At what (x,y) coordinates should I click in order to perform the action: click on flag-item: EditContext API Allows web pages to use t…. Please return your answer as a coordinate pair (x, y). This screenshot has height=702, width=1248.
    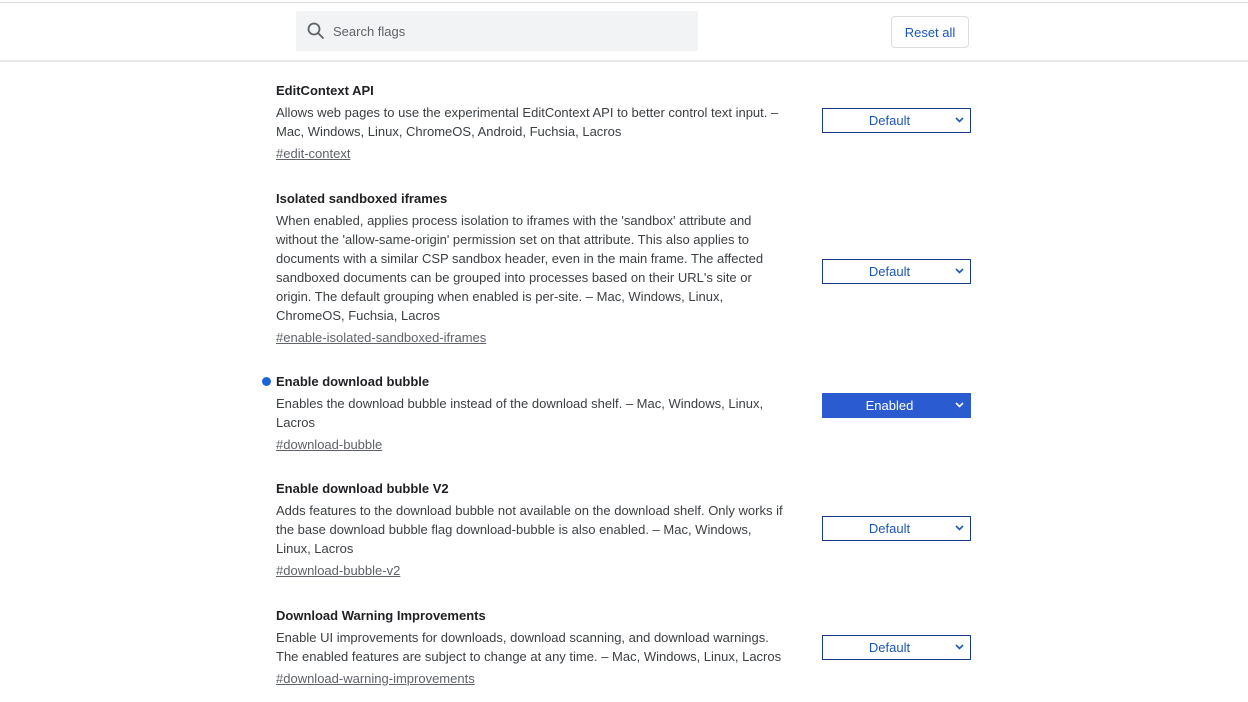
    Looking at the image, I should click on (626, 122).